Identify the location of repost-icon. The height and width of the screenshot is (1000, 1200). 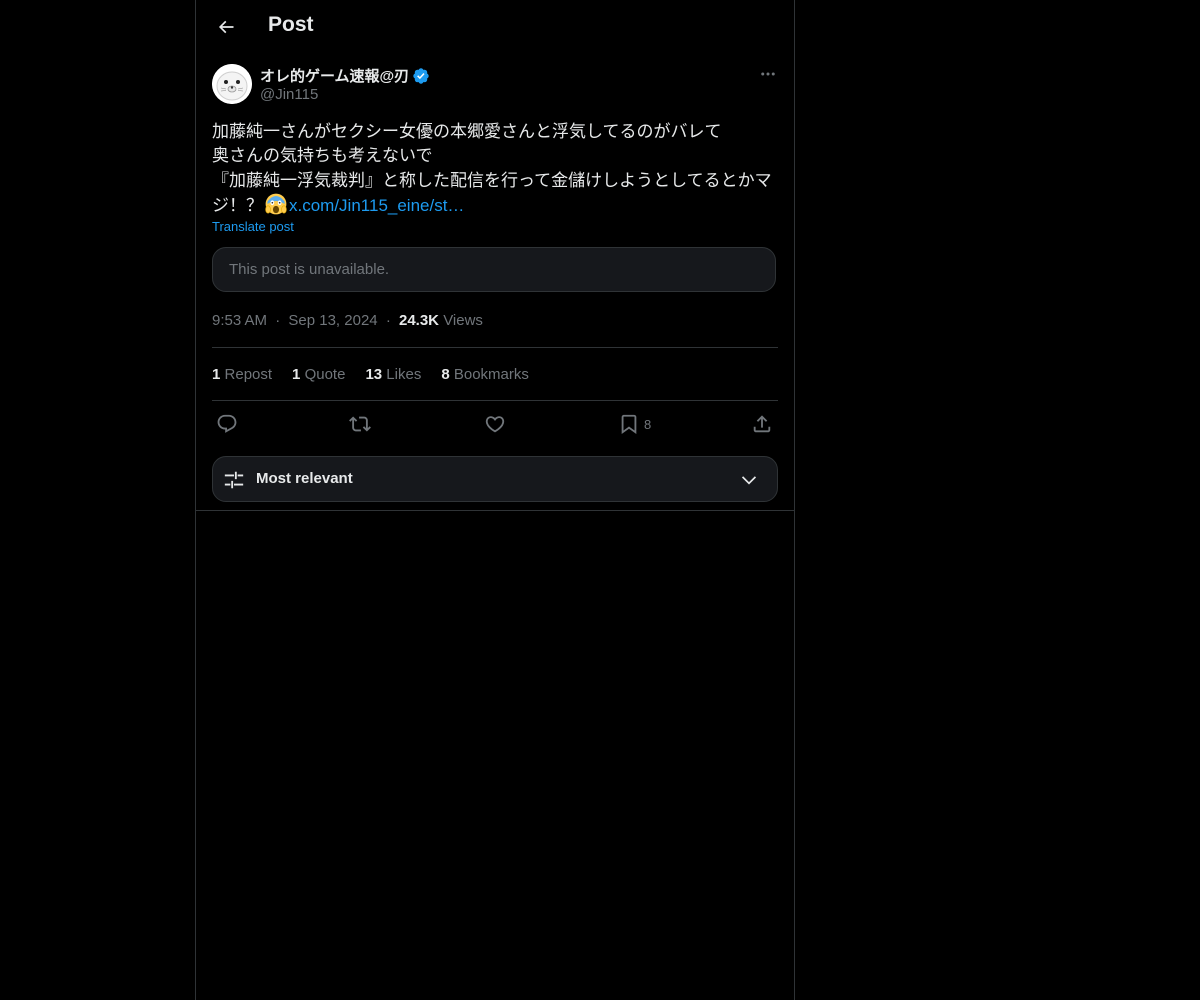
(360, 424).